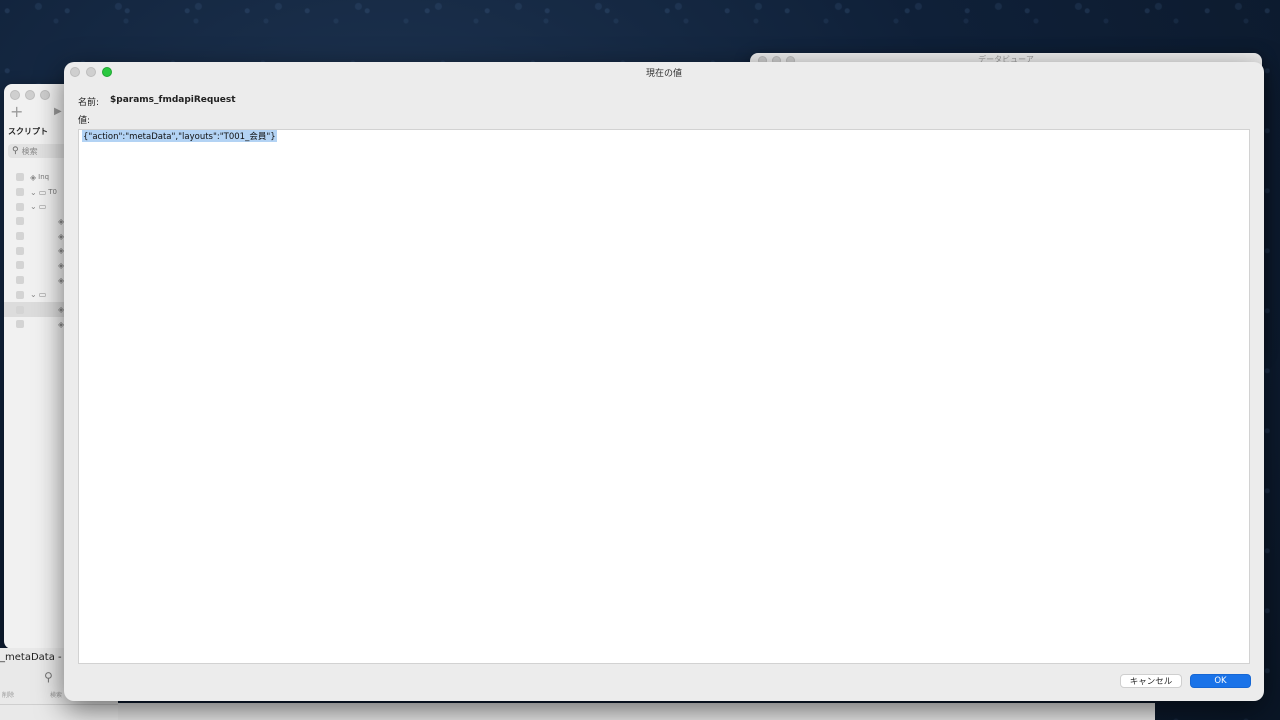 Image resolution: width=1280 pixels, height=720 pixels. I want to click on script-window-controls, so click(30, 95).